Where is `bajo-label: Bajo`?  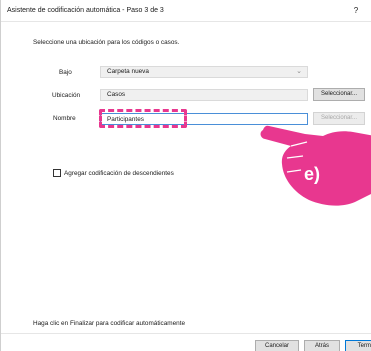
bajo-label: Bajo is located at coordinates (65, 72).